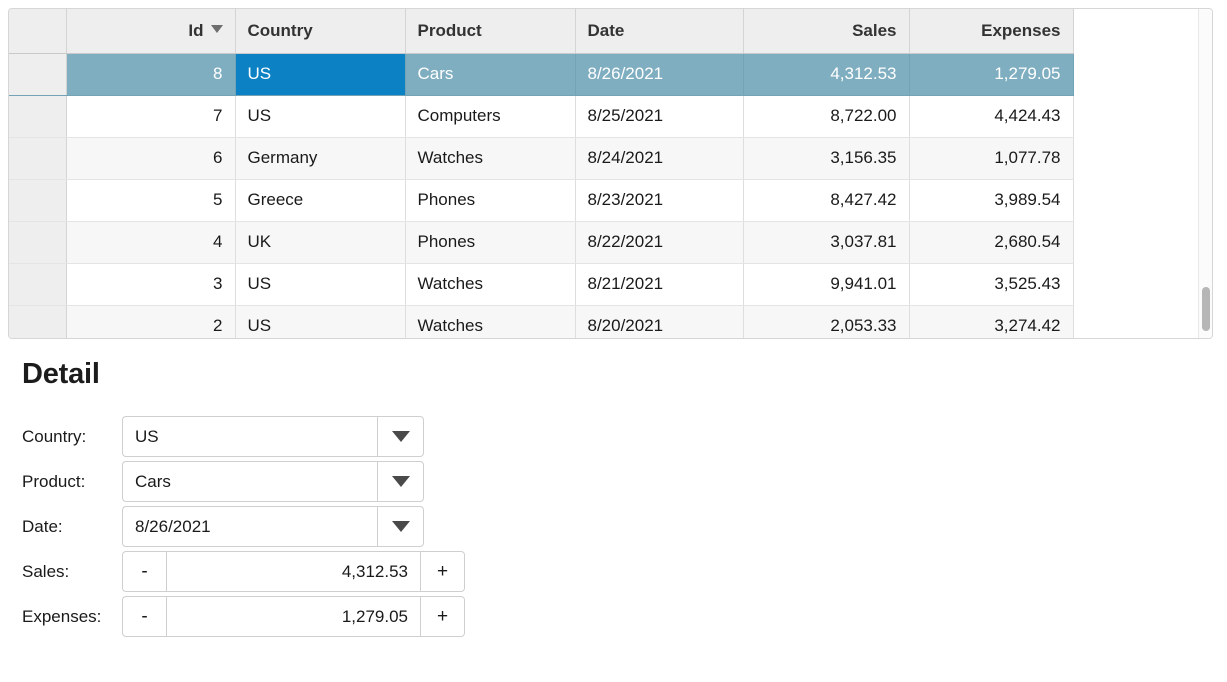 The image size is (1227, 682). What do you see at coordinates (151, 74) in the screenshot?
I see `cell-id: 8` at bounding box center [151, 74].